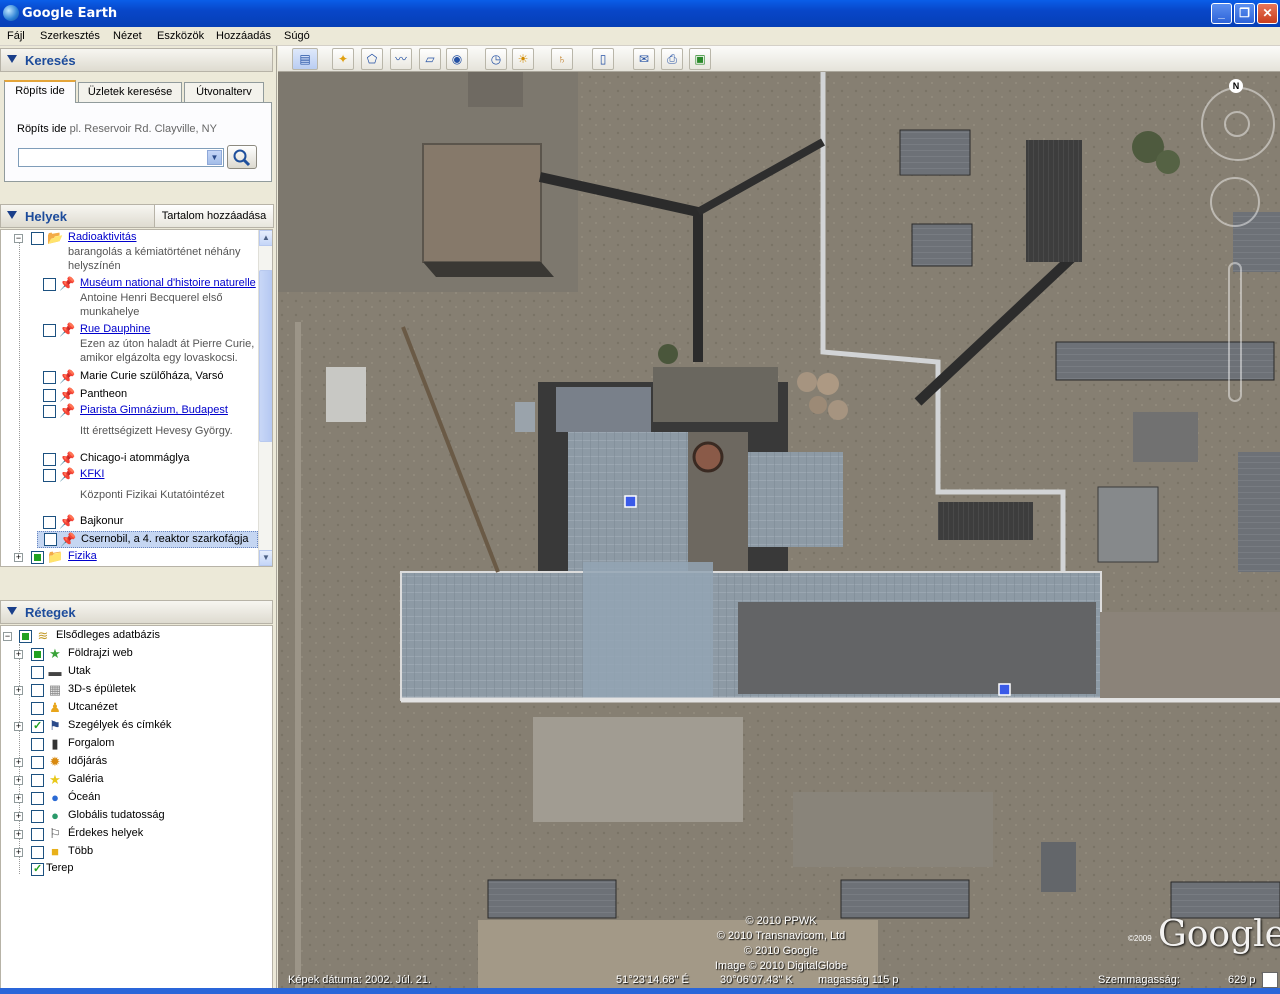  I want to click on layer-global-awareness: + ● Globális tudatosság, so click(136, 816).